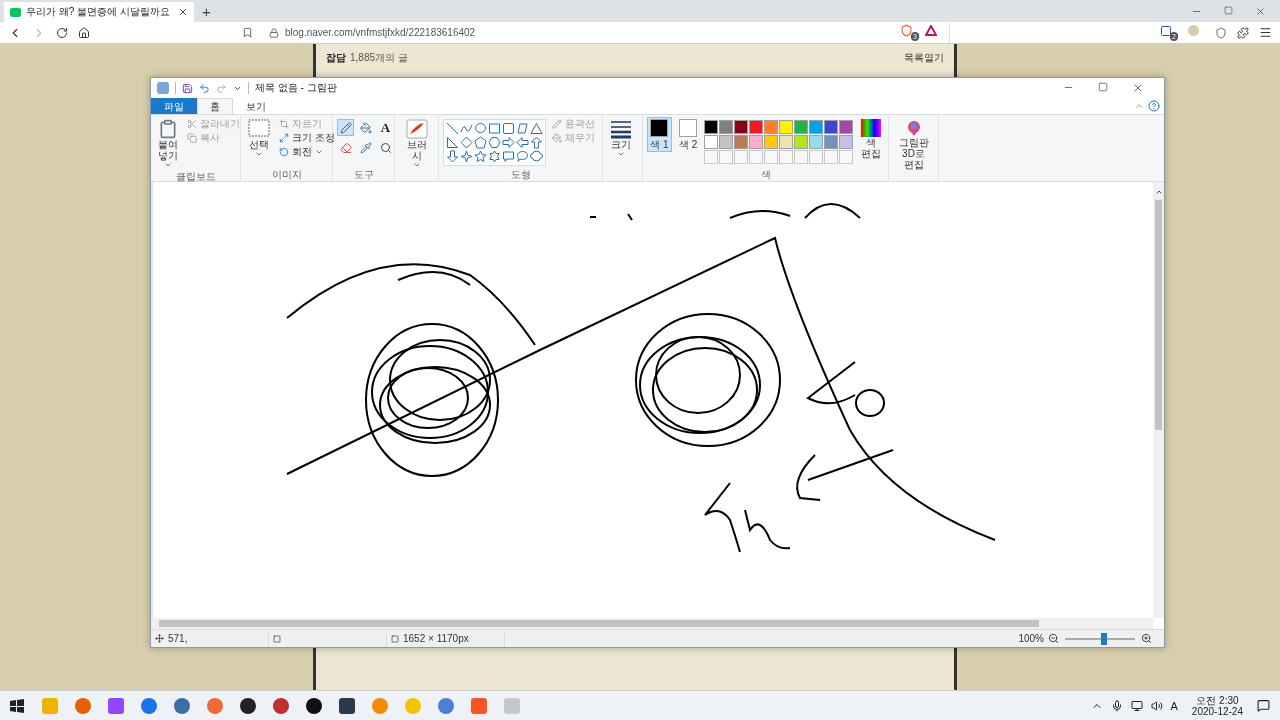 This screenshot has height=720, width=1280. I want to click on size-button: 크기, so click(621, 138).